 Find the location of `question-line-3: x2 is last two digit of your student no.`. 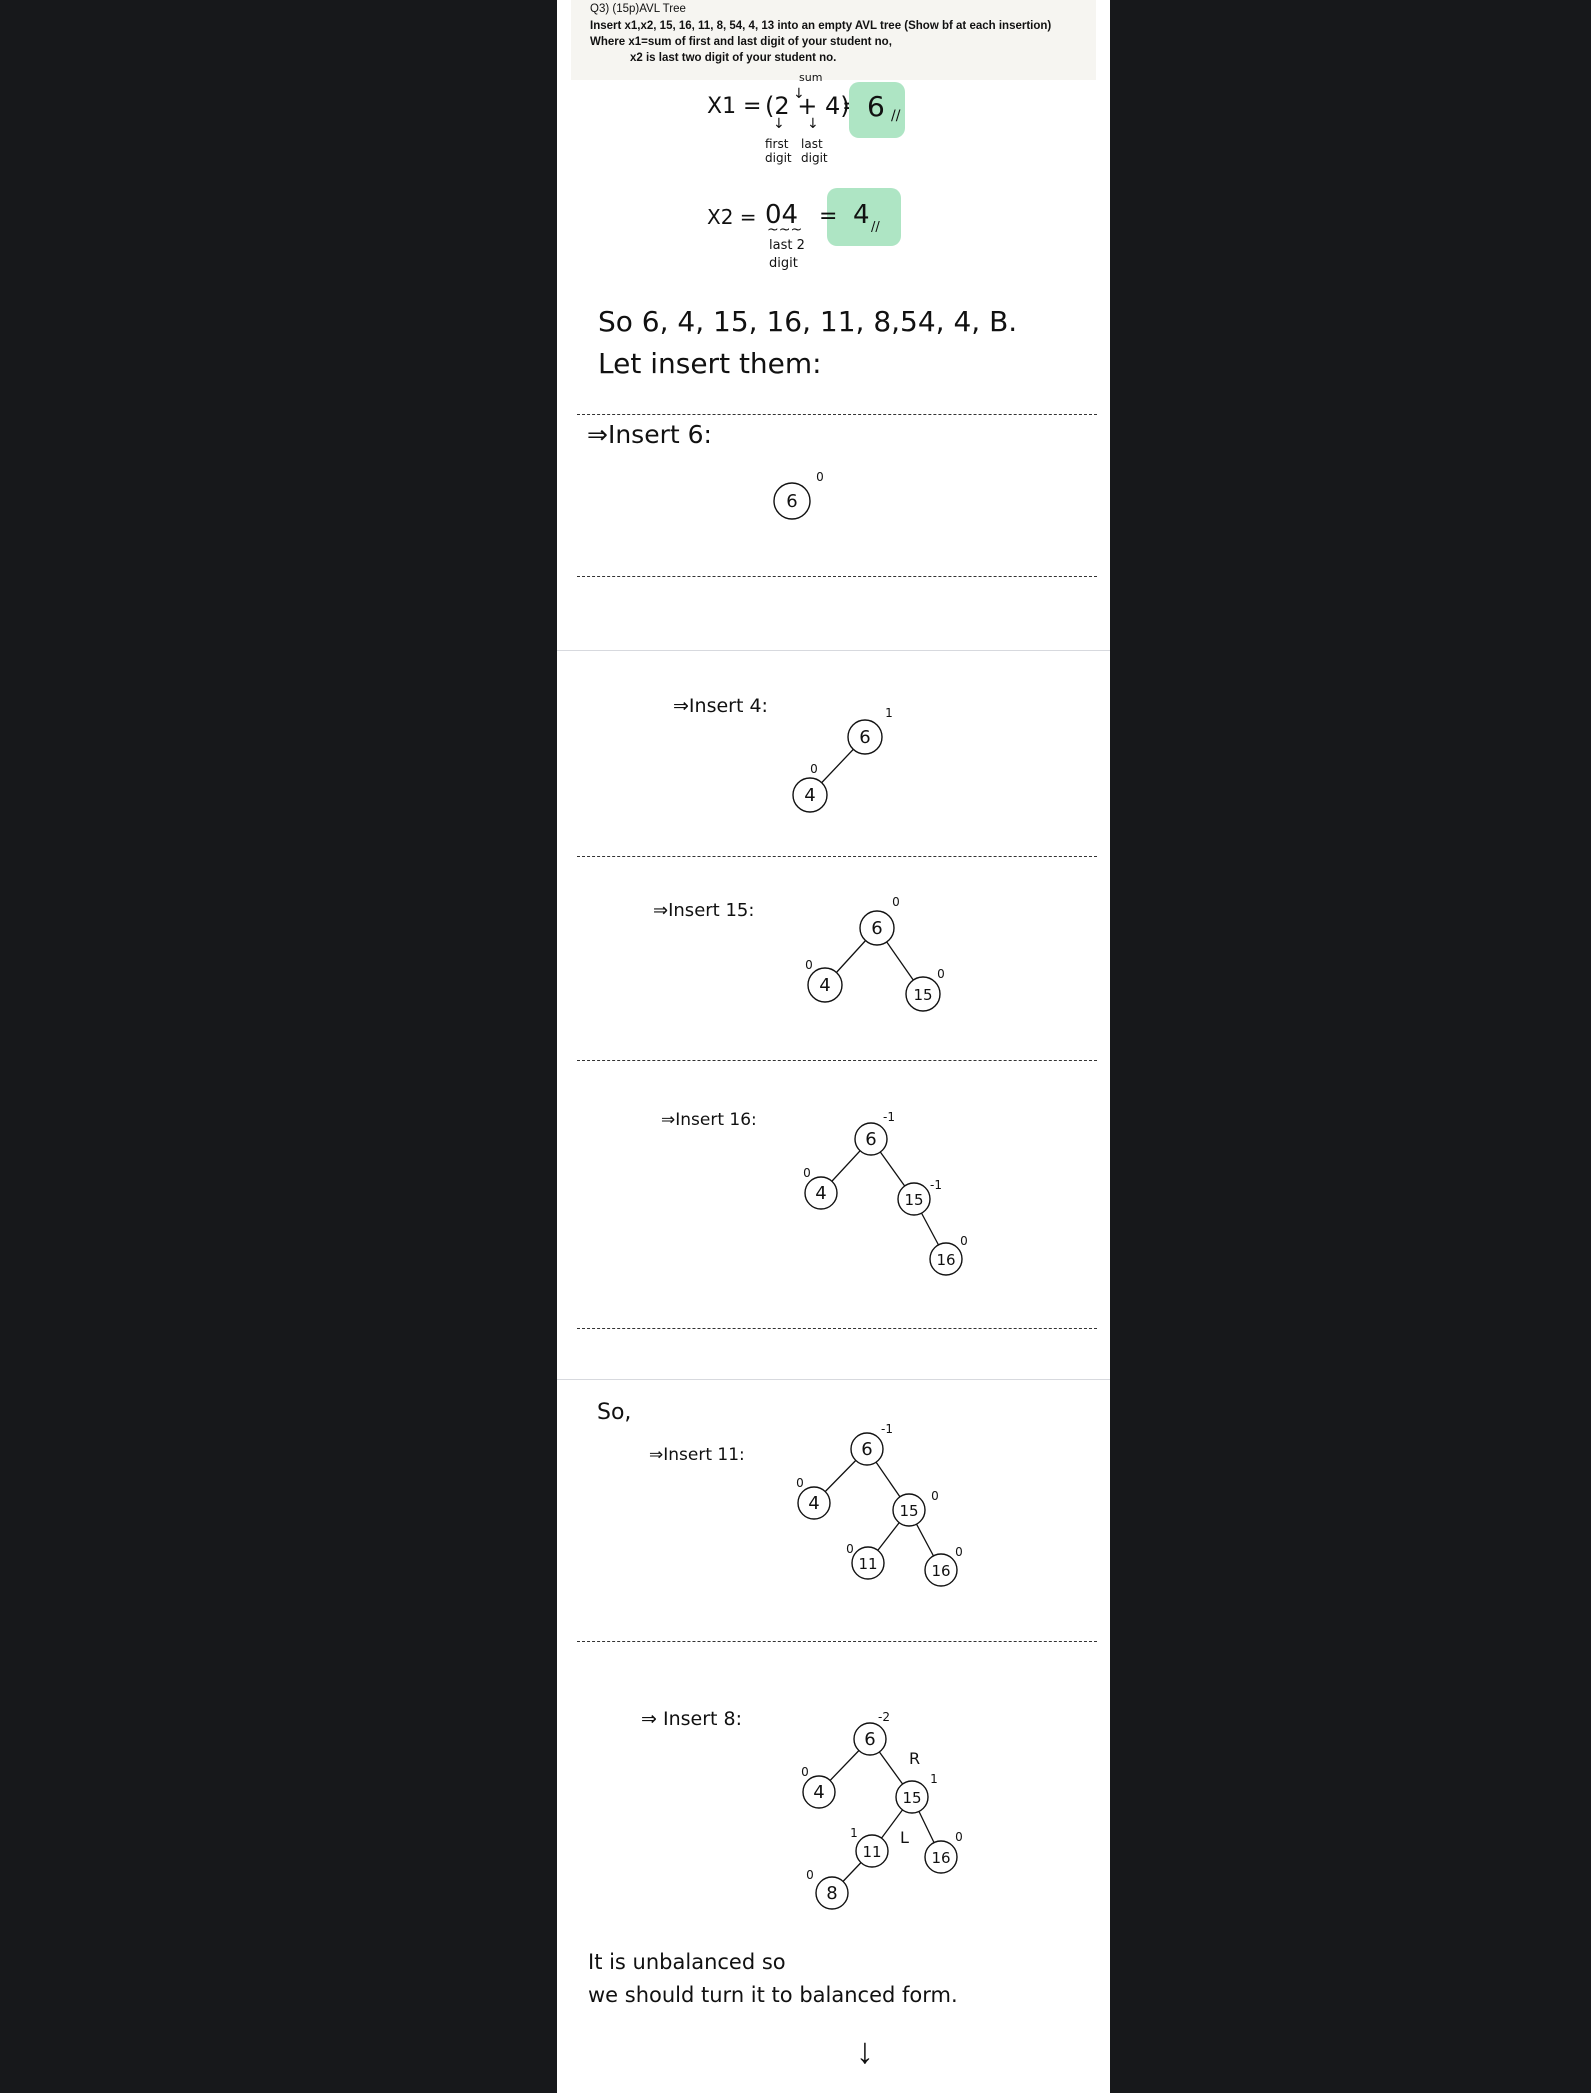

question-line-3: x2 is last two digit of your student no. is located at coordinates (733, 58).